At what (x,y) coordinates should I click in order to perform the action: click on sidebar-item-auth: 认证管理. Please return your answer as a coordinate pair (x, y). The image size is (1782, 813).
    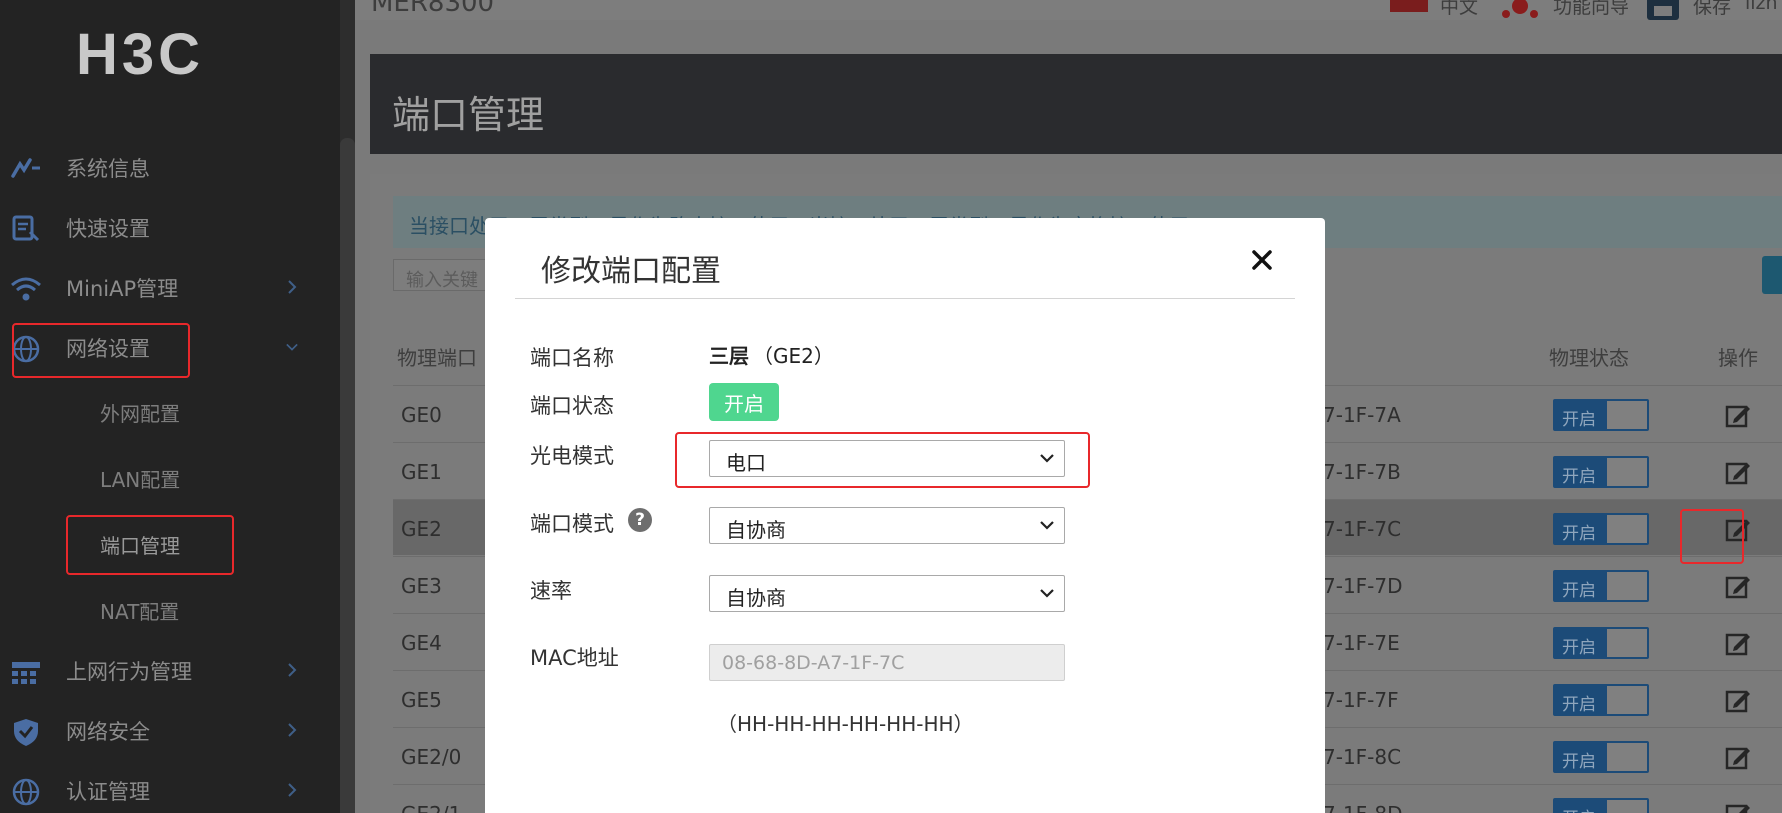
    Looking at the image, I should click on (170, 789).